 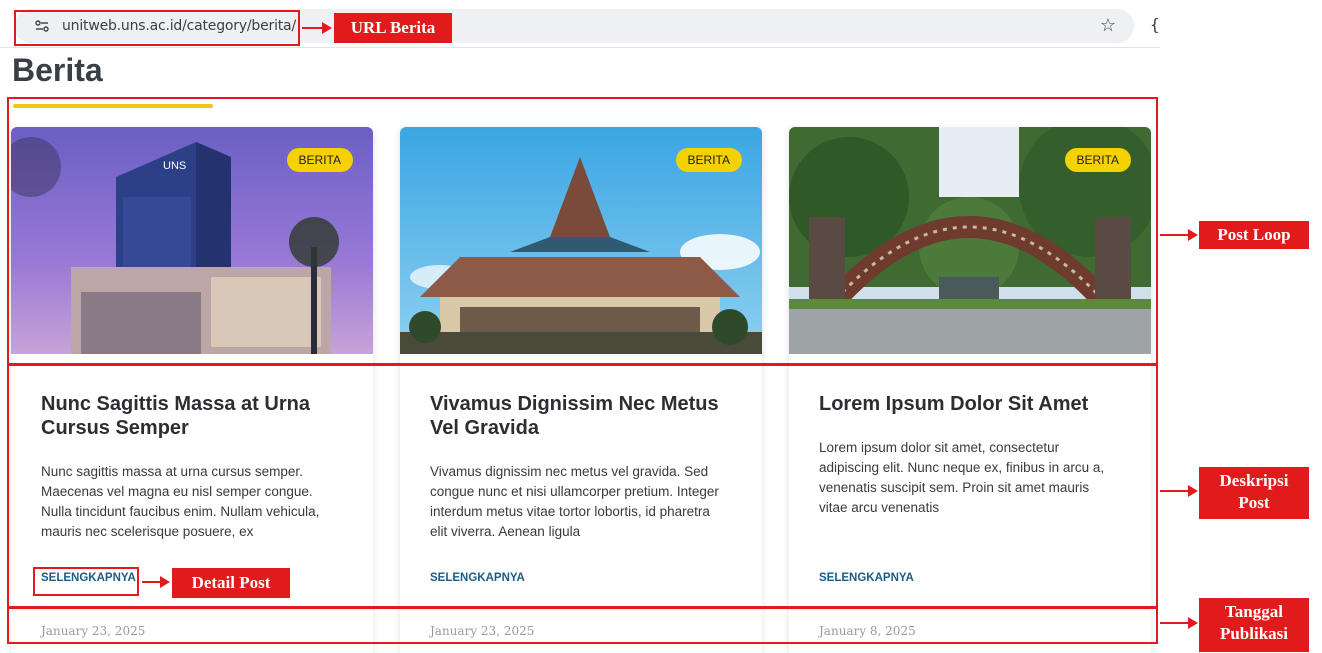 What do you see at coordinates (317, 28) in the screenshot?
I see `url-arrow` at bounding box center [317, 28].